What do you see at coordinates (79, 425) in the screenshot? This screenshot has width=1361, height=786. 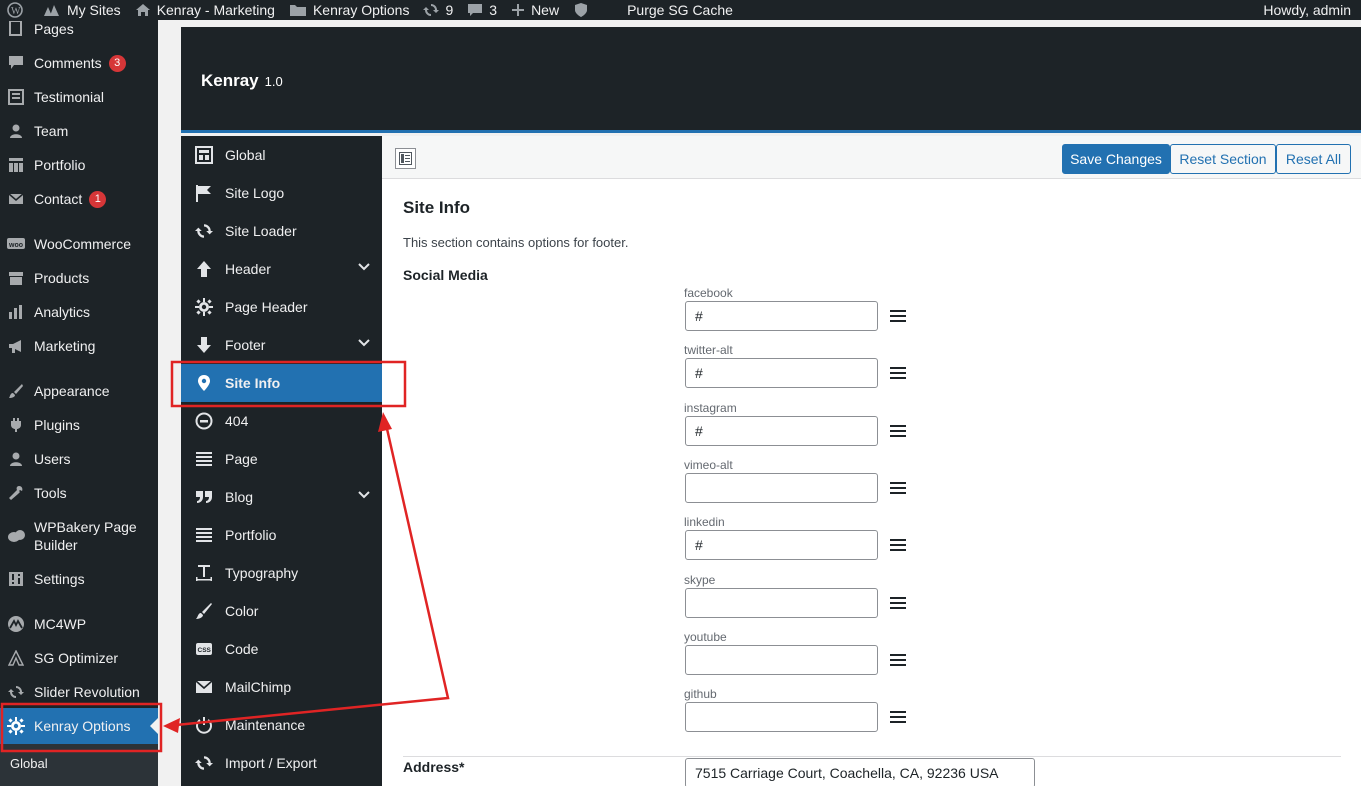 I see `menu-plugins: Plugins` at bounding box center [79, 425].